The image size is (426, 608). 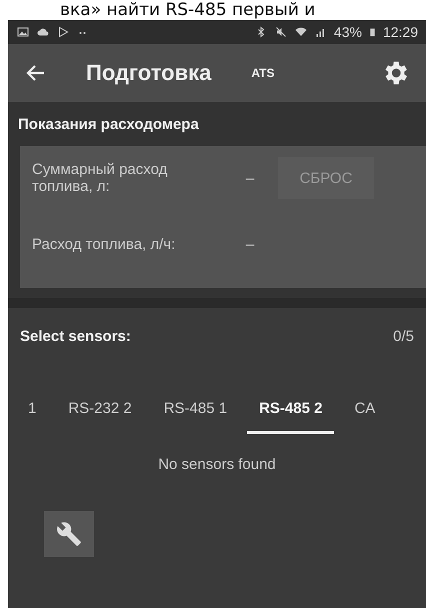 What do you see at coordinates (32, 417) in the screenshot?
I see `port-tab: 1` at bounding box center [32, 417].